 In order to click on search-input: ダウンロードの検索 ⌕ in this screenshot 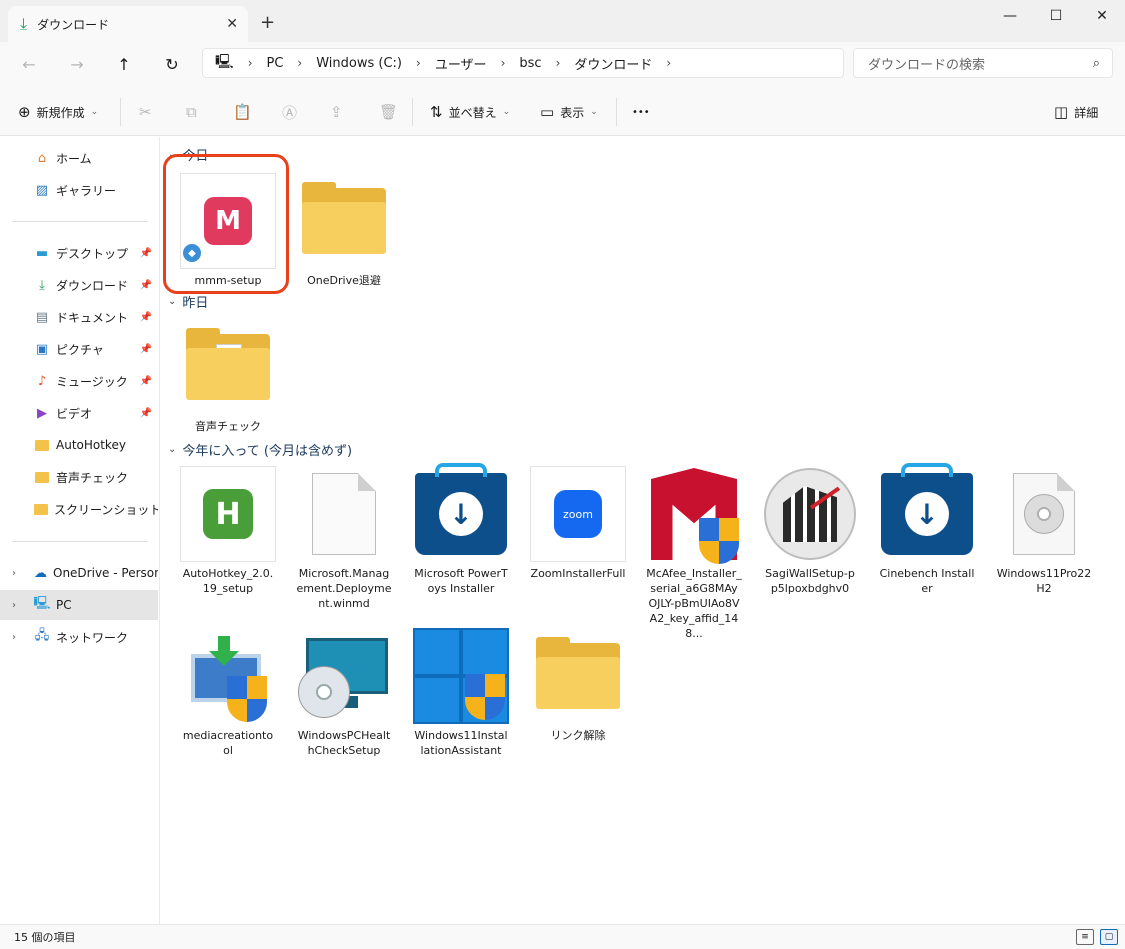, I will do `click(983, 63)`.